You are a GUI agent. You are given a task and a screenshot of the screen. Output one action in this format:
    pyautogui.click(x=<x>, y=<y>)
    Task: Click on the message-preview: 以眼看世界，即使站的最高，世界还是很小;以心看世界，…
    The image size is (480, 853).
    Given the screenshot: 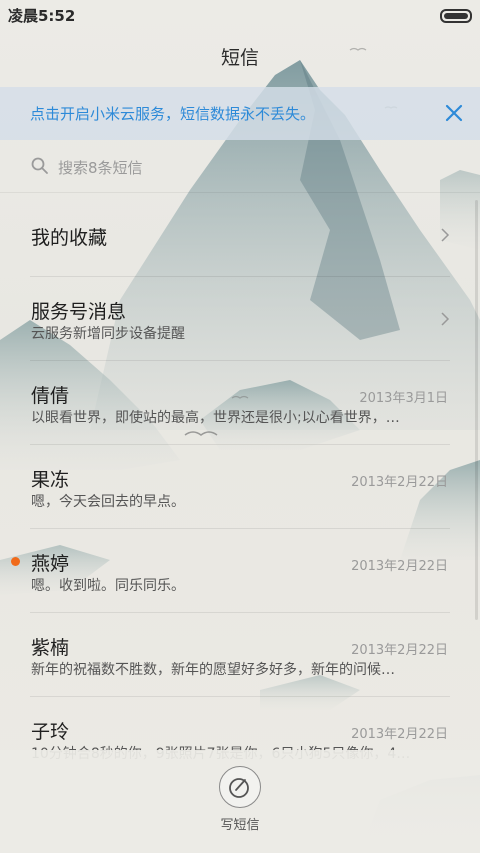 What is the action you would take?
    pyautogui.click(x=215, y=418)
    